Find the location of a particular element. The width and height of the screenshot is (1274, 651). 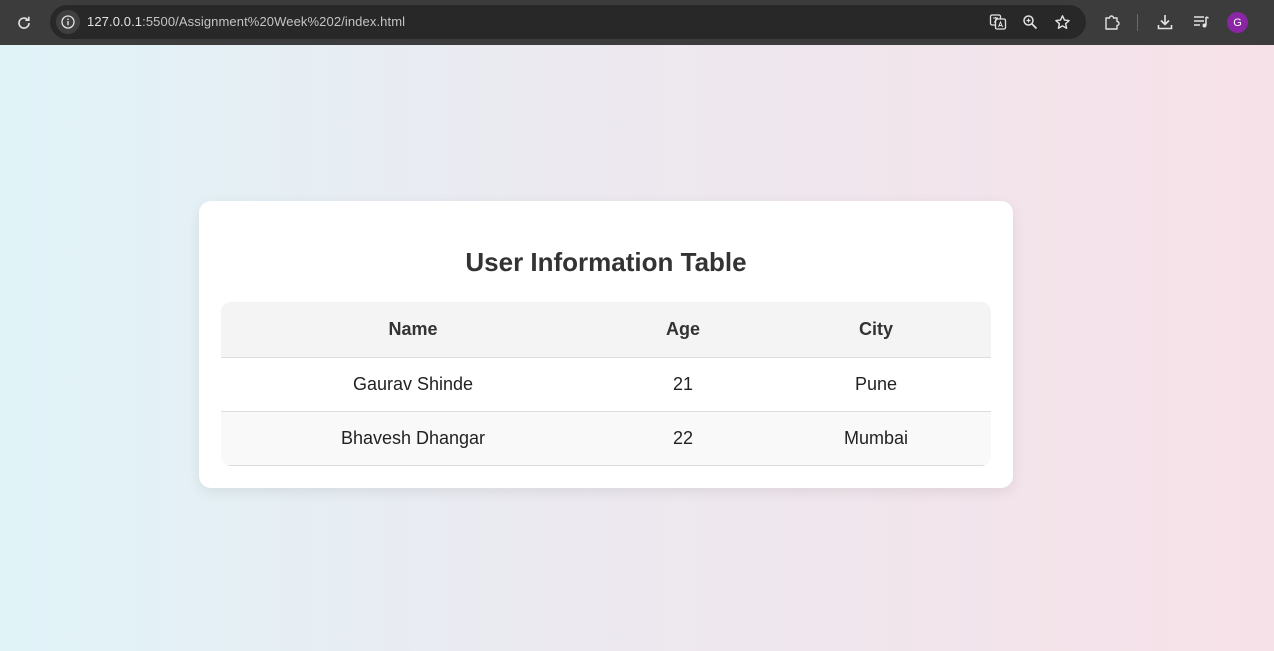

site-info-icon is located at coordinates (68, 22).